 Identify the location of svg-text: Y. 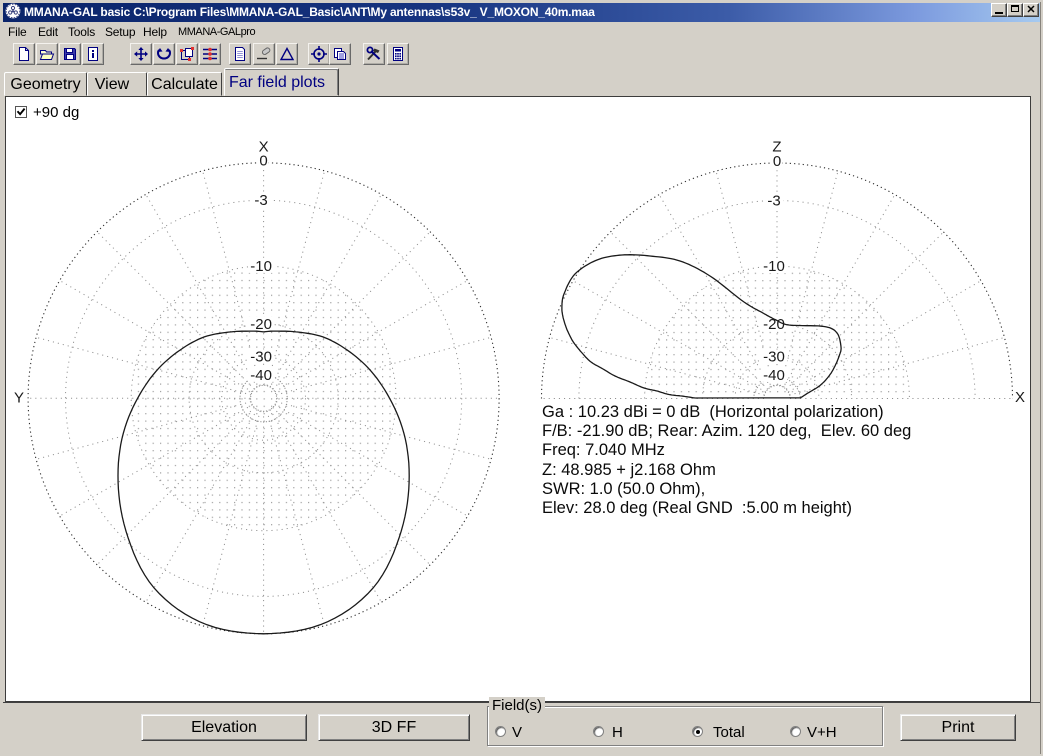
(19, 398).